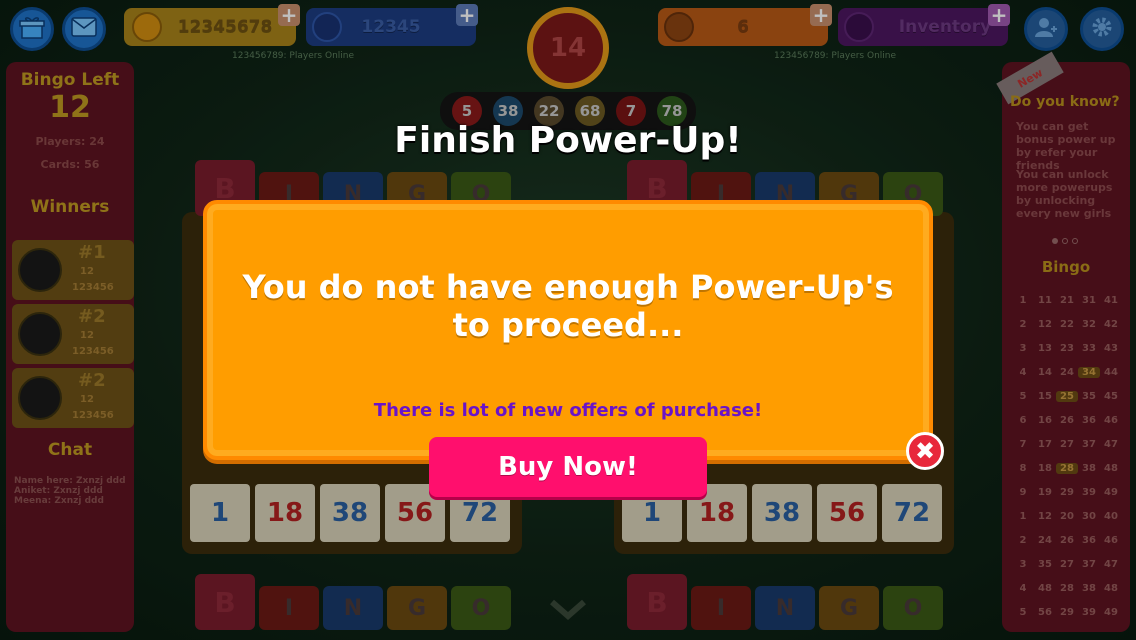 This screenshot has width=1136, height=640. What do you see at coordinates (568, 140) in the screenshot?
I see `modal-title: Finish Power-Up!` at bounding box center [568, 140].